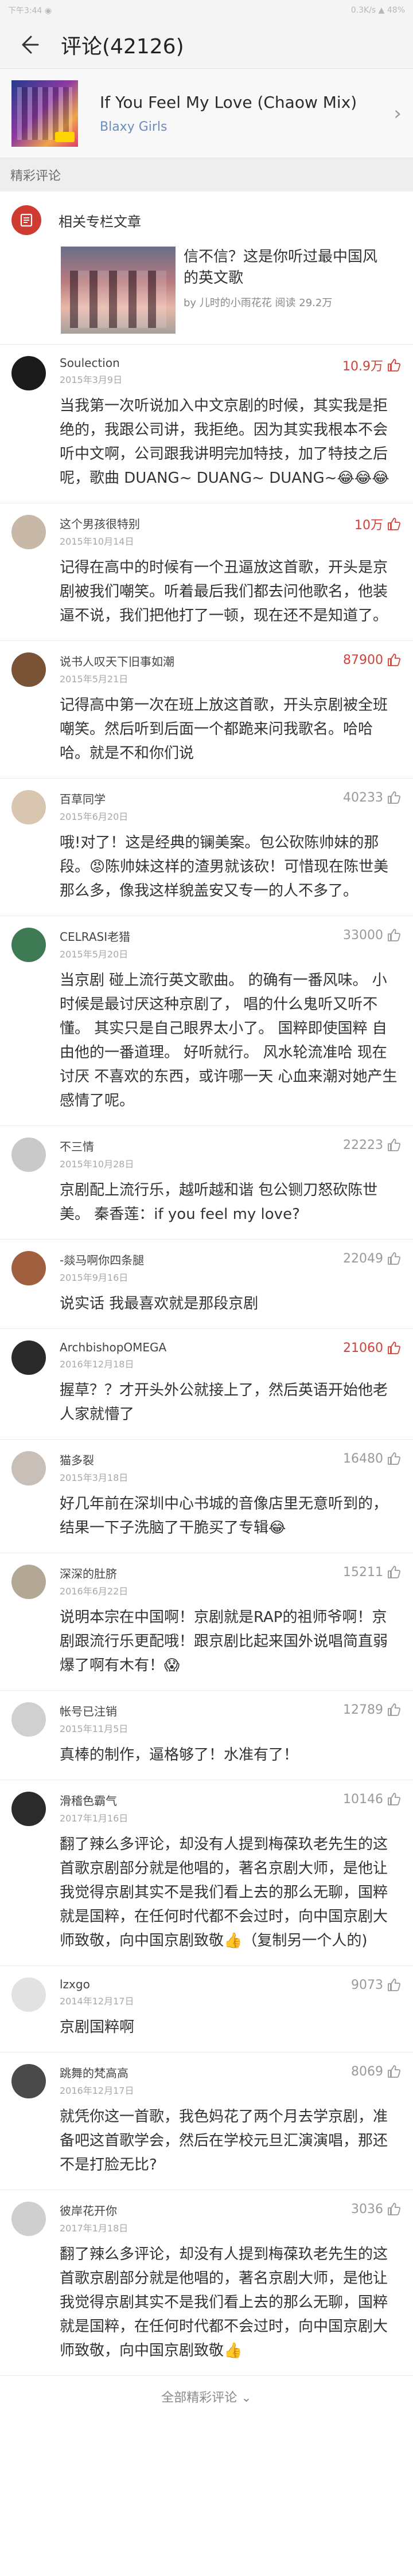 The height and width of the screenshot is (2576, 413). Describe the element at coordinates (113, 1347) in the screenshot. I see `comment-username: ArchbishopOMEGA` at that location.